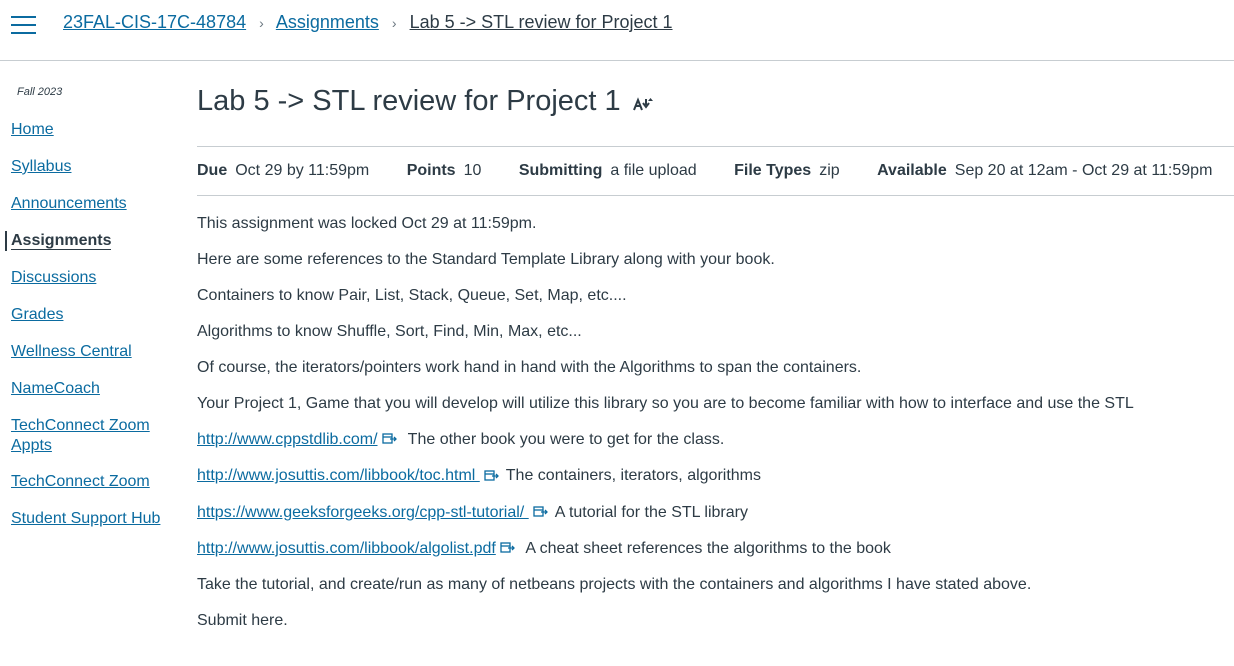  I want to click on breadcrumb-current-page: Lab 5 -> STL review for Project 1, so click(541, 22).